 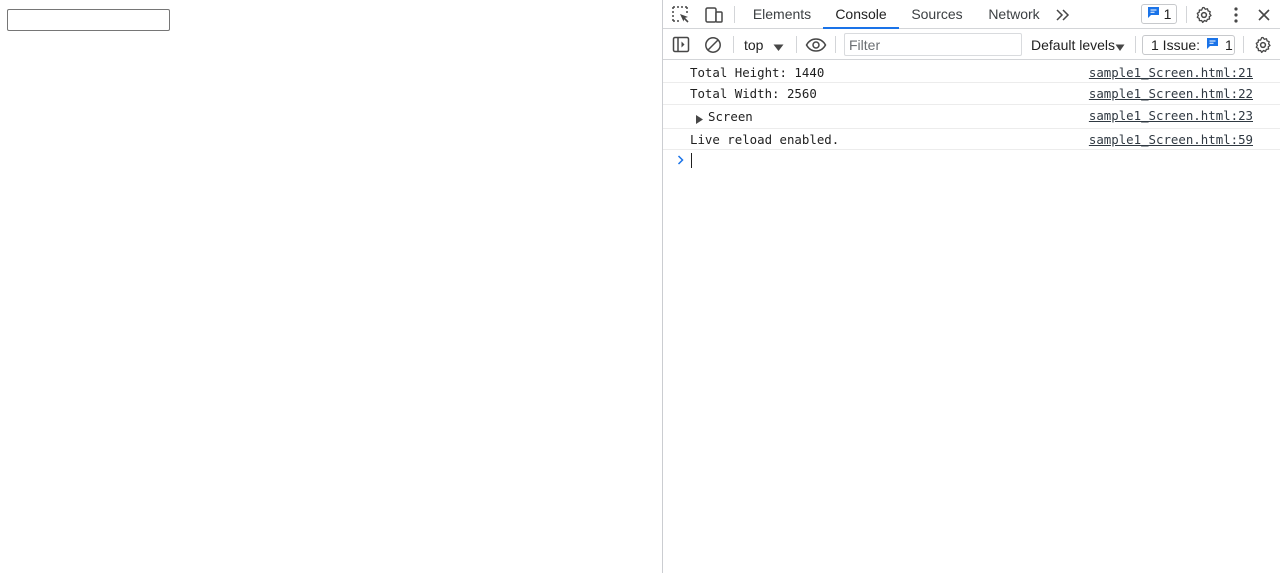 I want to click on console-message: Total Height: 1440, so click(x=757, y=72).